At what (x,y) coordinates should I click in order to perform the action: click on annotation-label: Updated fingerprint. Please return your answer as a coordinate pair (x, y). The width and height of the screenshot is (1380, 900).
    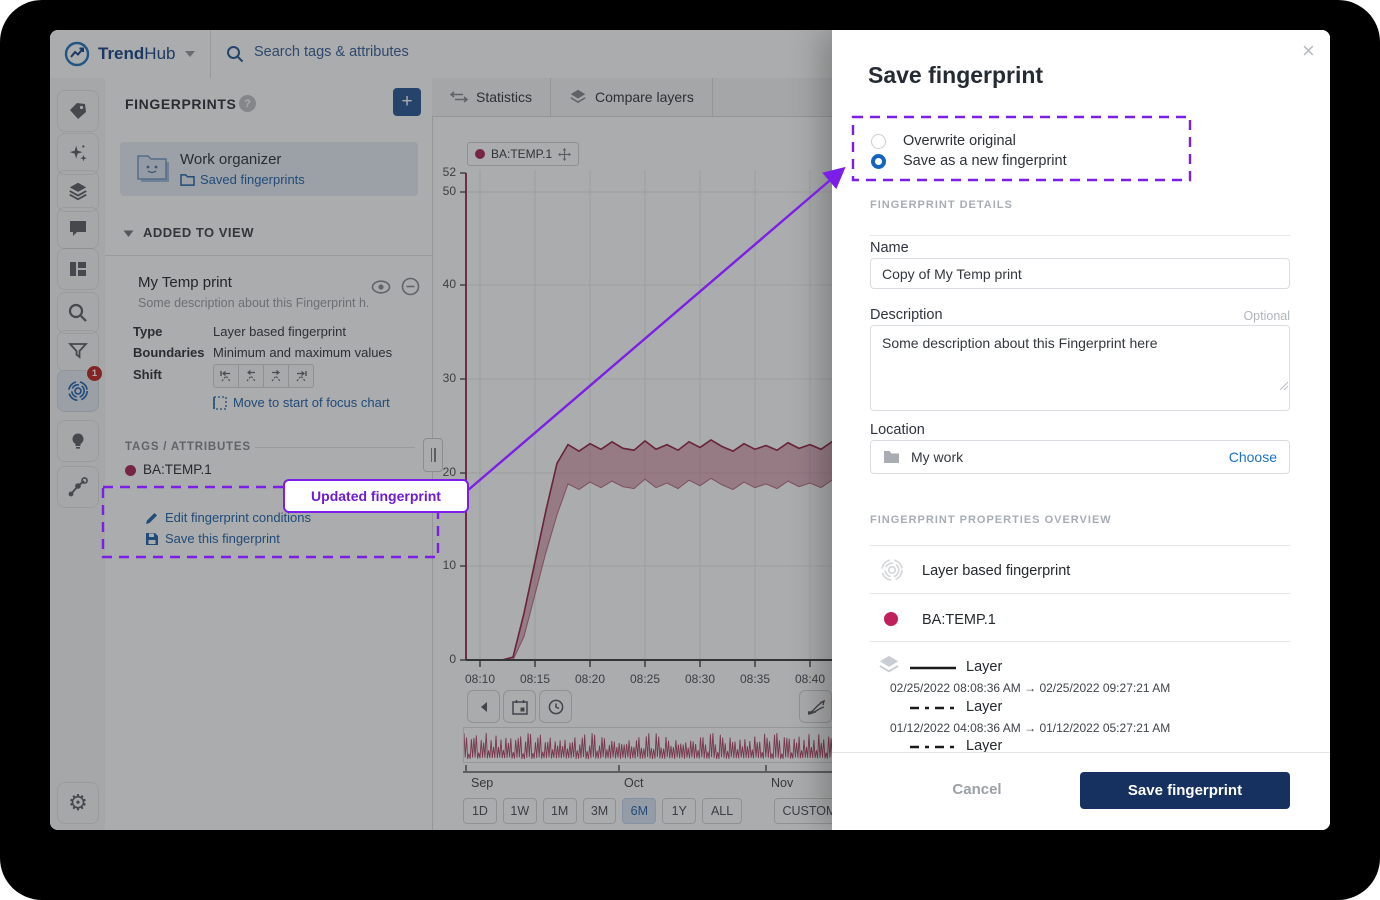
    Looking at the image, I should click on (376, 496).